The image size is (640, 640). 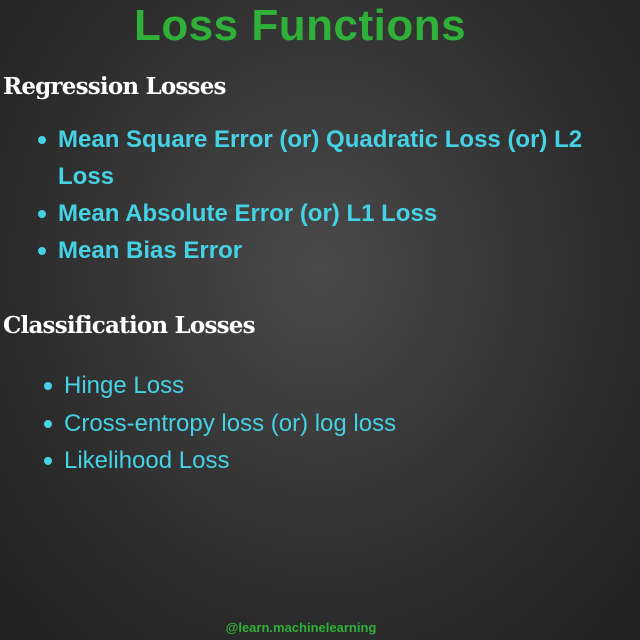 I want to click on list-item: Cross-entropy loss (or) log loss, so click(x=322, y=424).